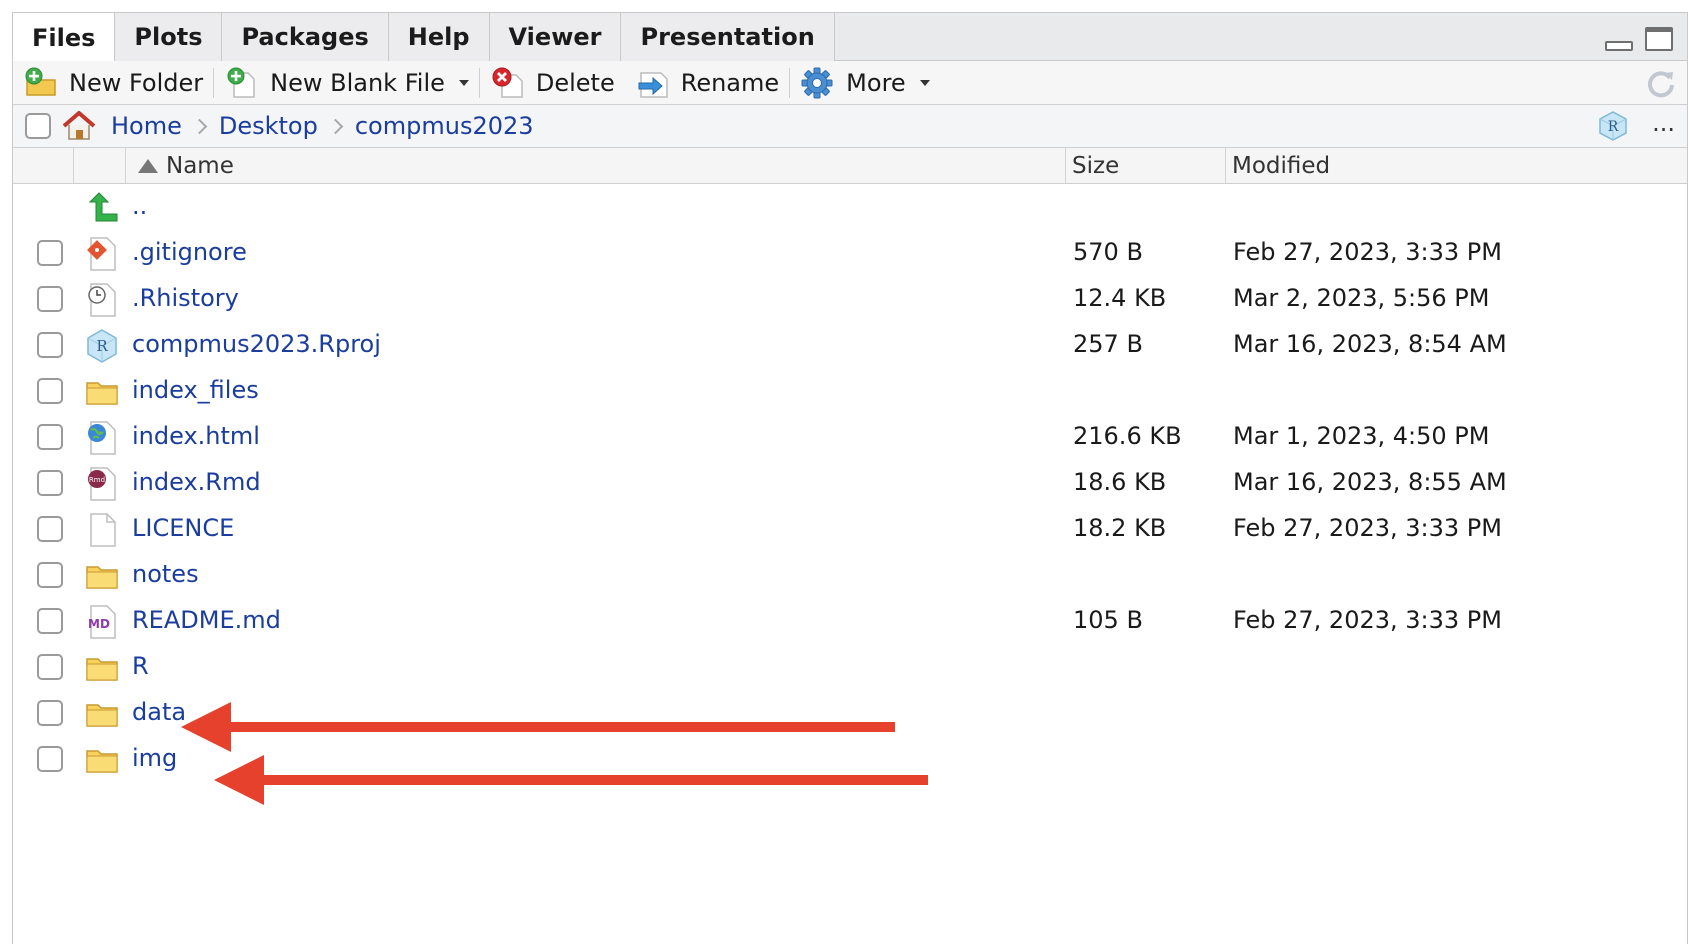 The image size is (1706, 944). I want to click on file-name-link: LICENCE, so click(183, 528).